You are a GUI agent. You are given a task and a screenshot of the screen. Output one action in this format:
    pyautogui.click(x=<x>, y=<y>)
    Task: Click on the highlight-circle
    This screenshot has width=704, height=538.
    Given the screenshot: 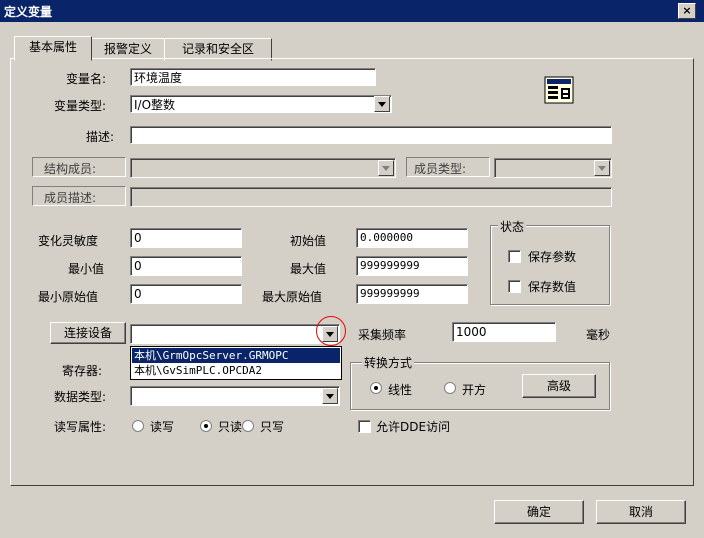 What is the action you would take?
    pyautogui.click(x=331, y=331)
    